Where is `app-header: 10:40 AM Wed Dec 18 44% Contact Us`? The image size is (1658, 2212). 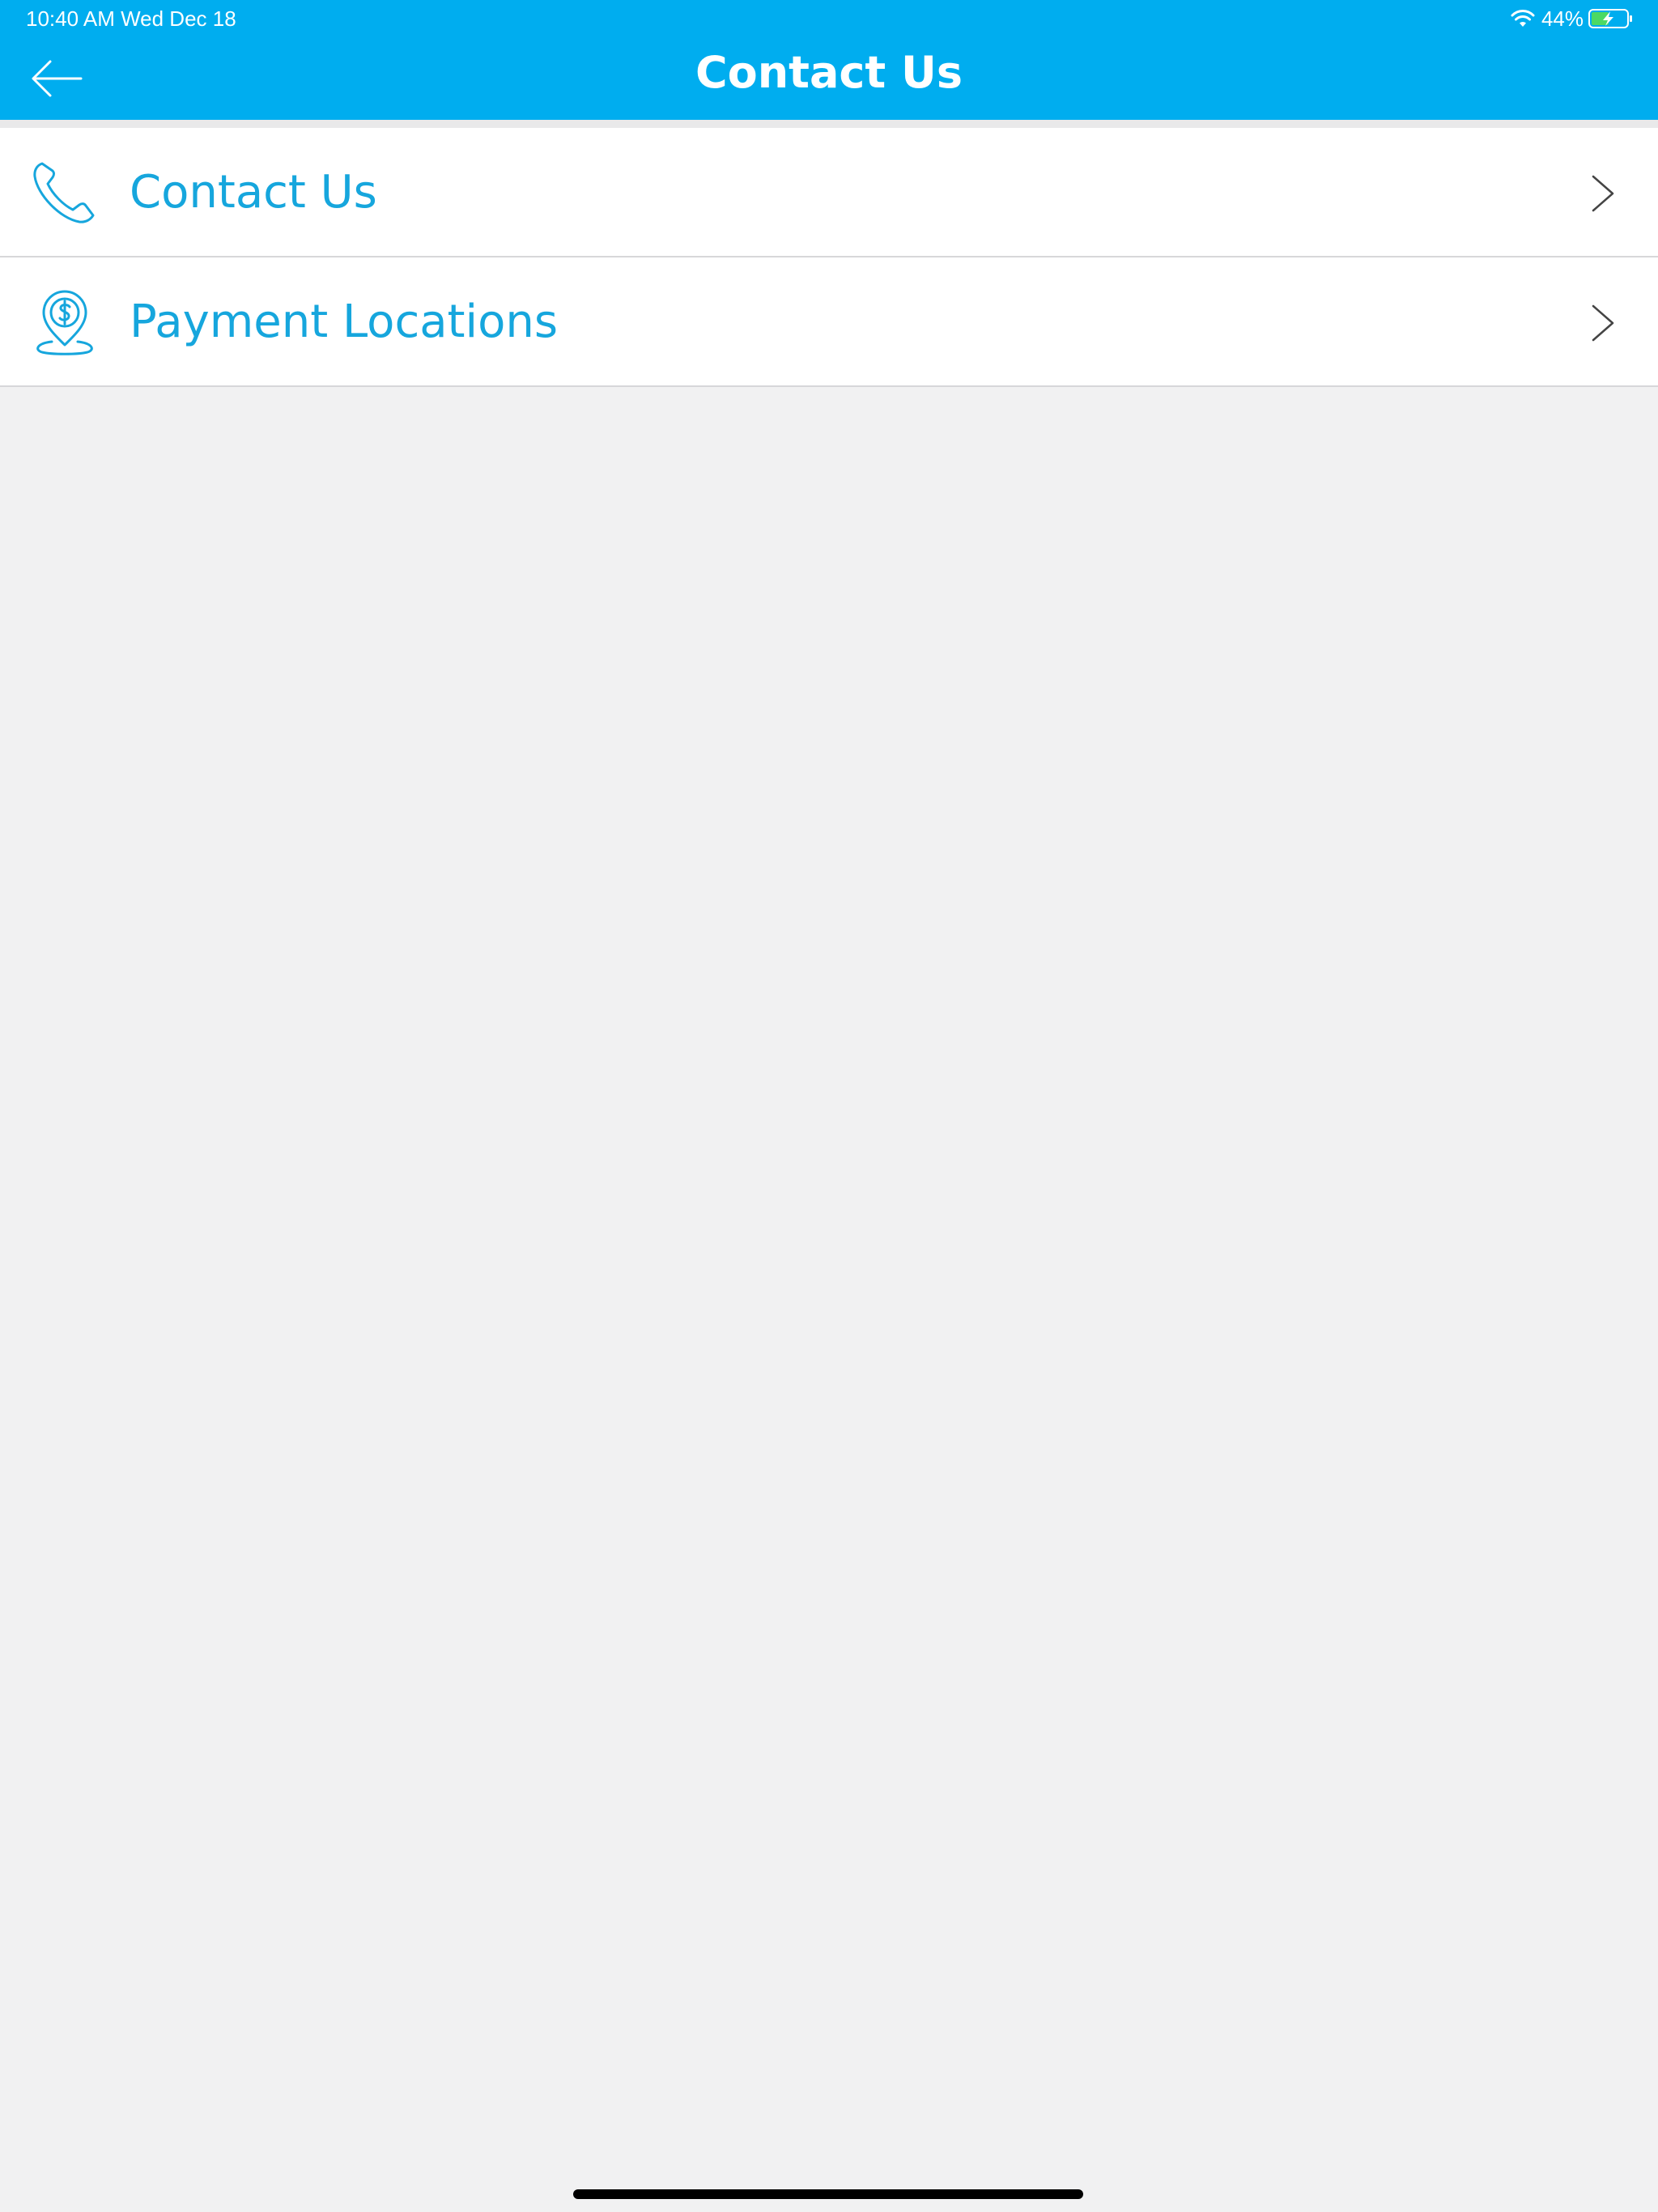 app-header: 10:40 AM Wed Dec 18 44% Contact Us is located at coordinates (829, 60).